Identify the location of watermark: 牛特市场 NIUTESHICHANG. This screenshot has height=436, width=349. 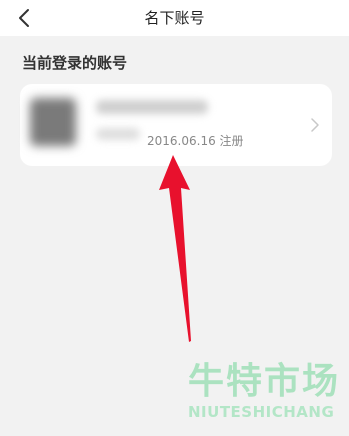
(268, 392).